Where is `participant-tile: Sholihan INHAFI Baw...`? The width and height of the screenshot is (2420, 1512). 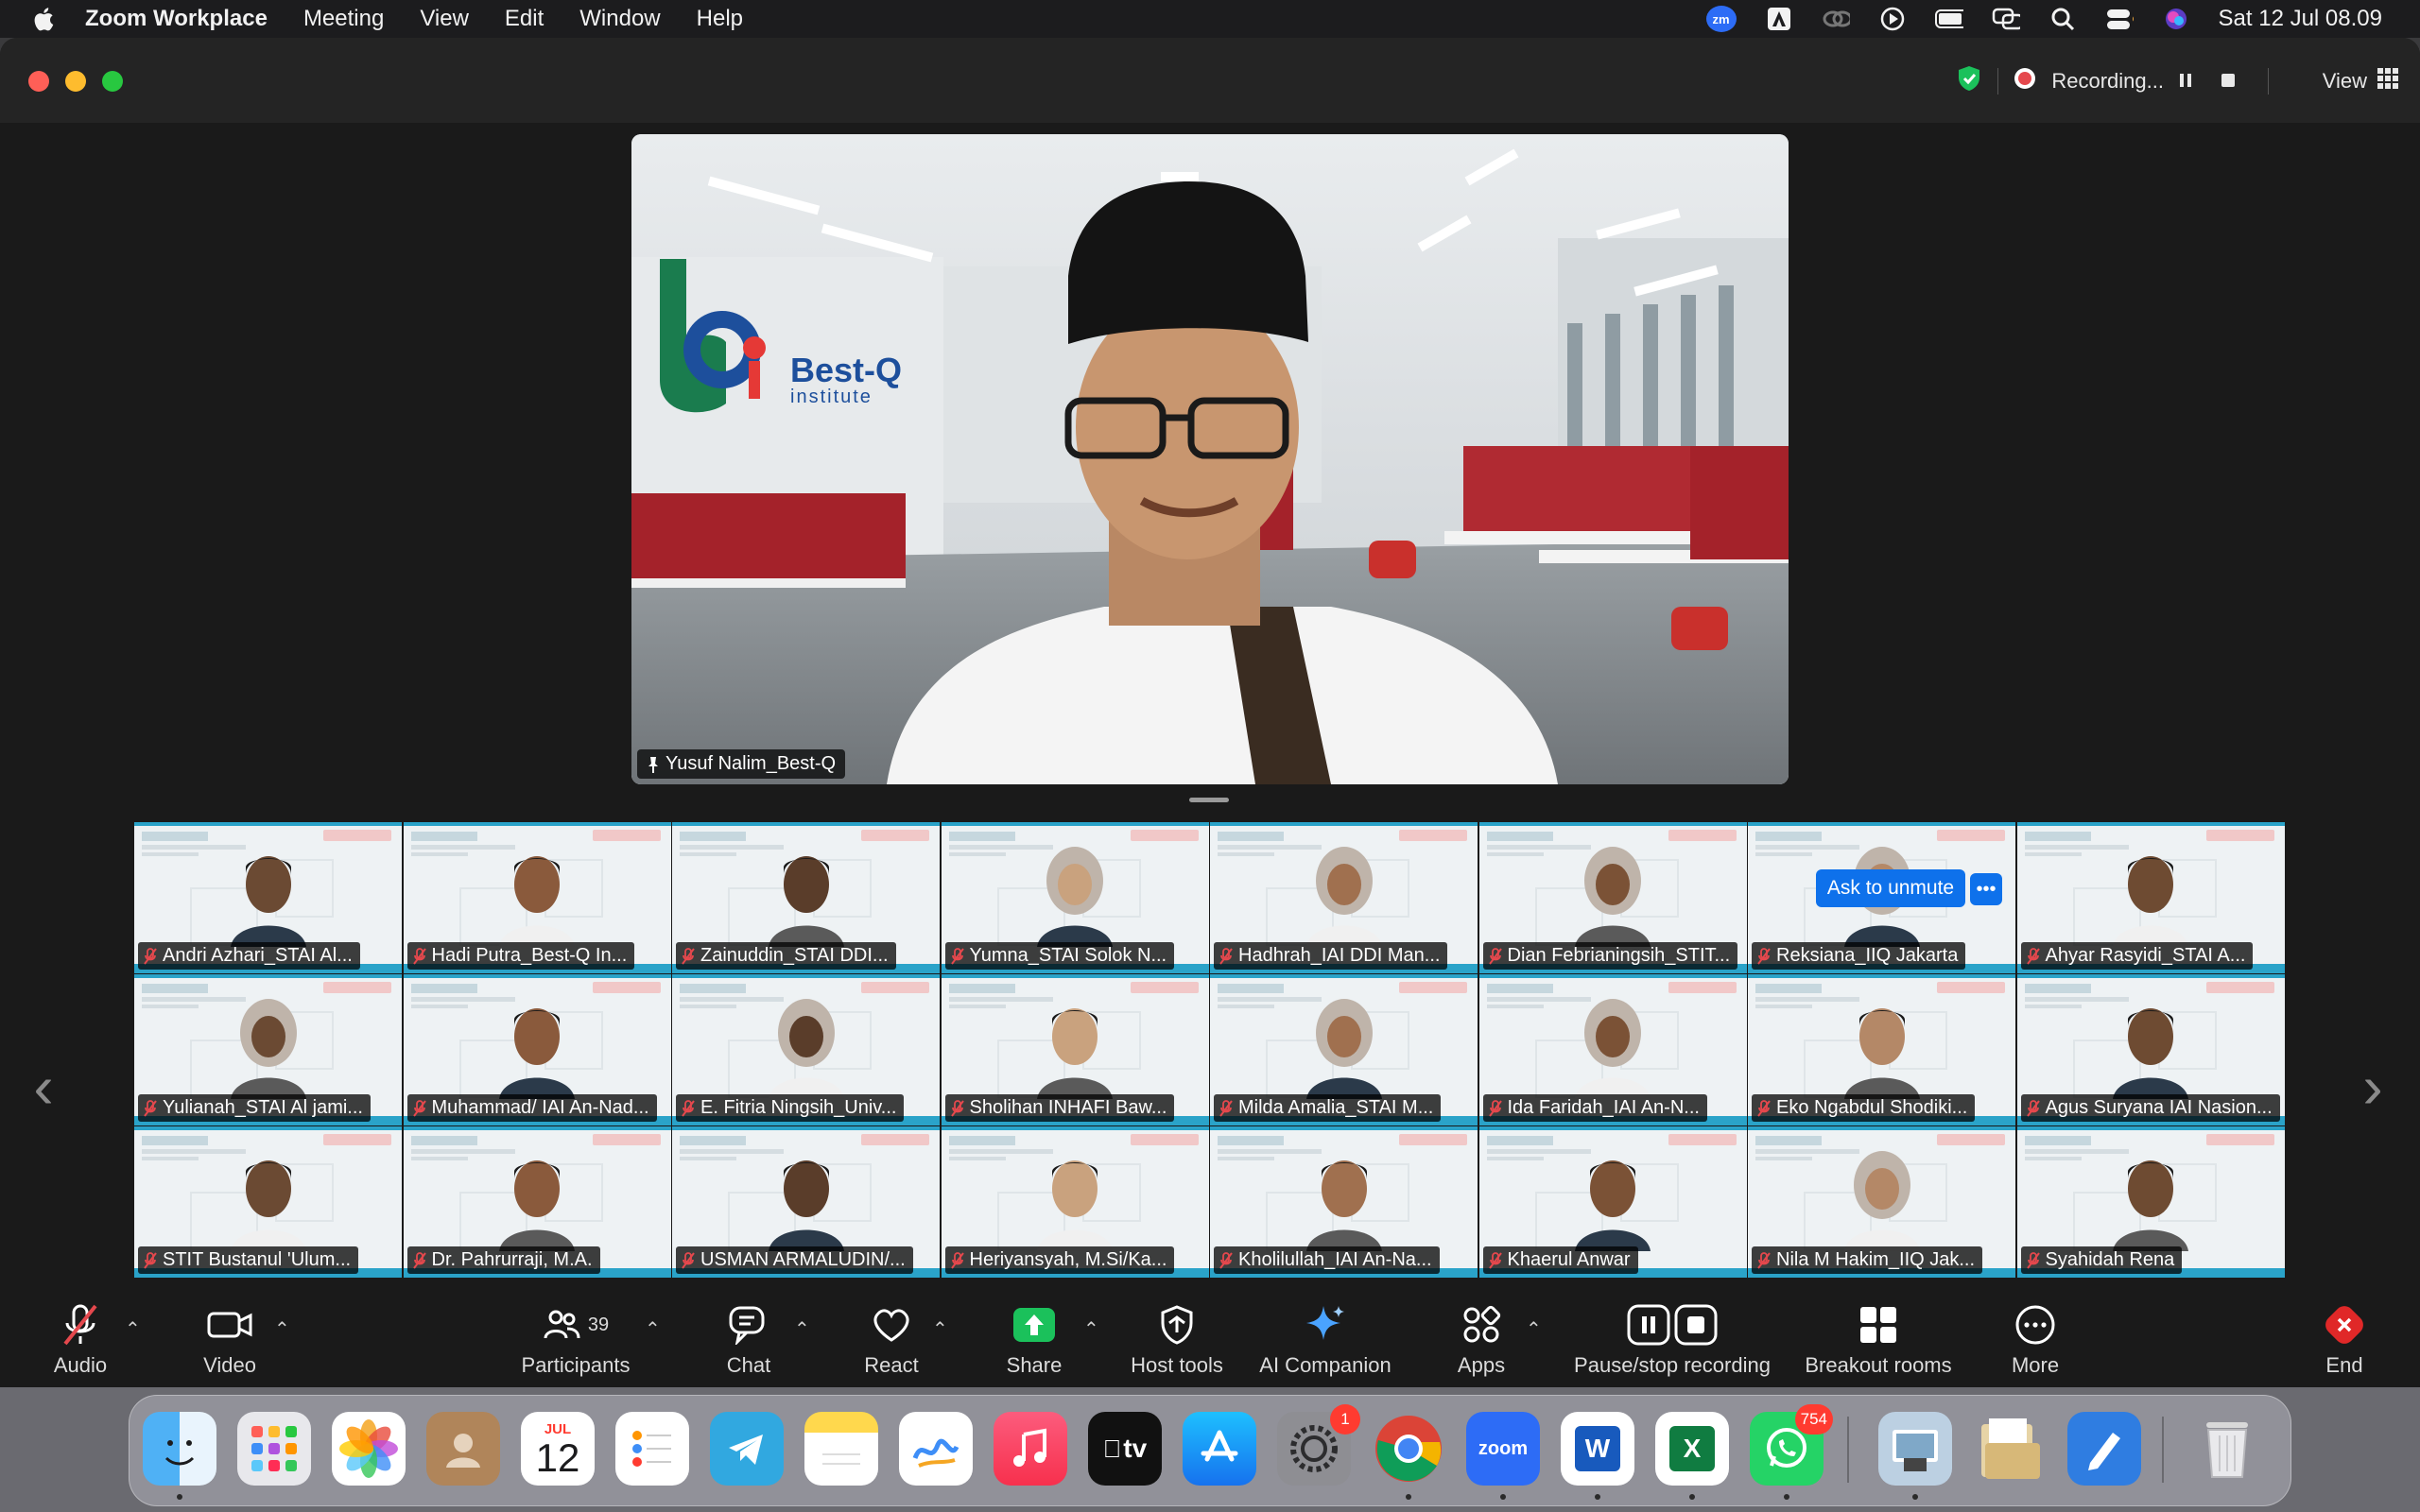
participant-tile: Sholihan INHAFI Baw... is located at coordinates (1075, 1049).